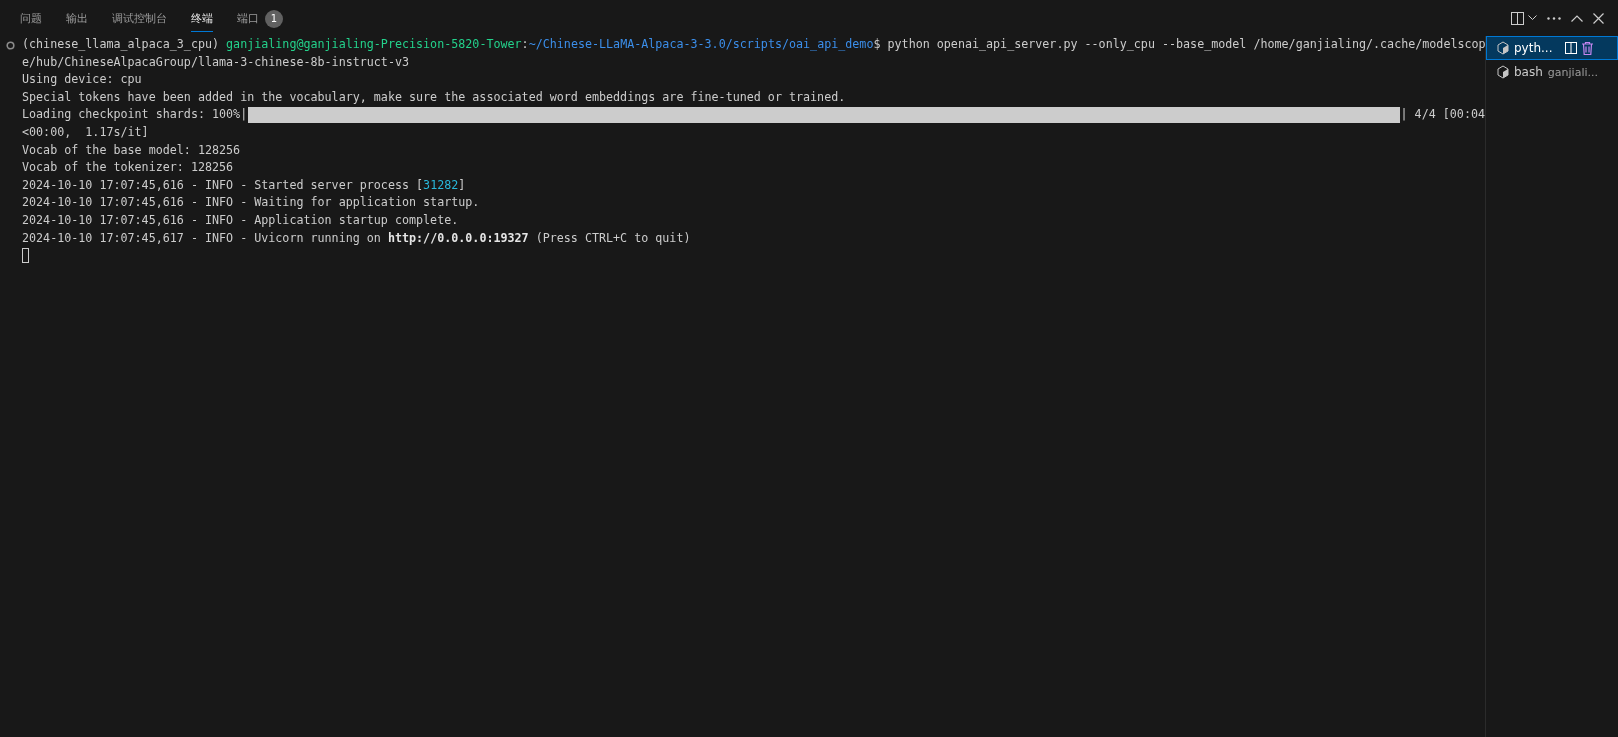 This screenshot has height=737, width=1618. I want to click on terminal-line: 2024-10-10 17:07:45,617 - INFO - Uvicorn running on http://0.0.0.0:19327 (Press CTRL+C to quit), so click(356, 238).